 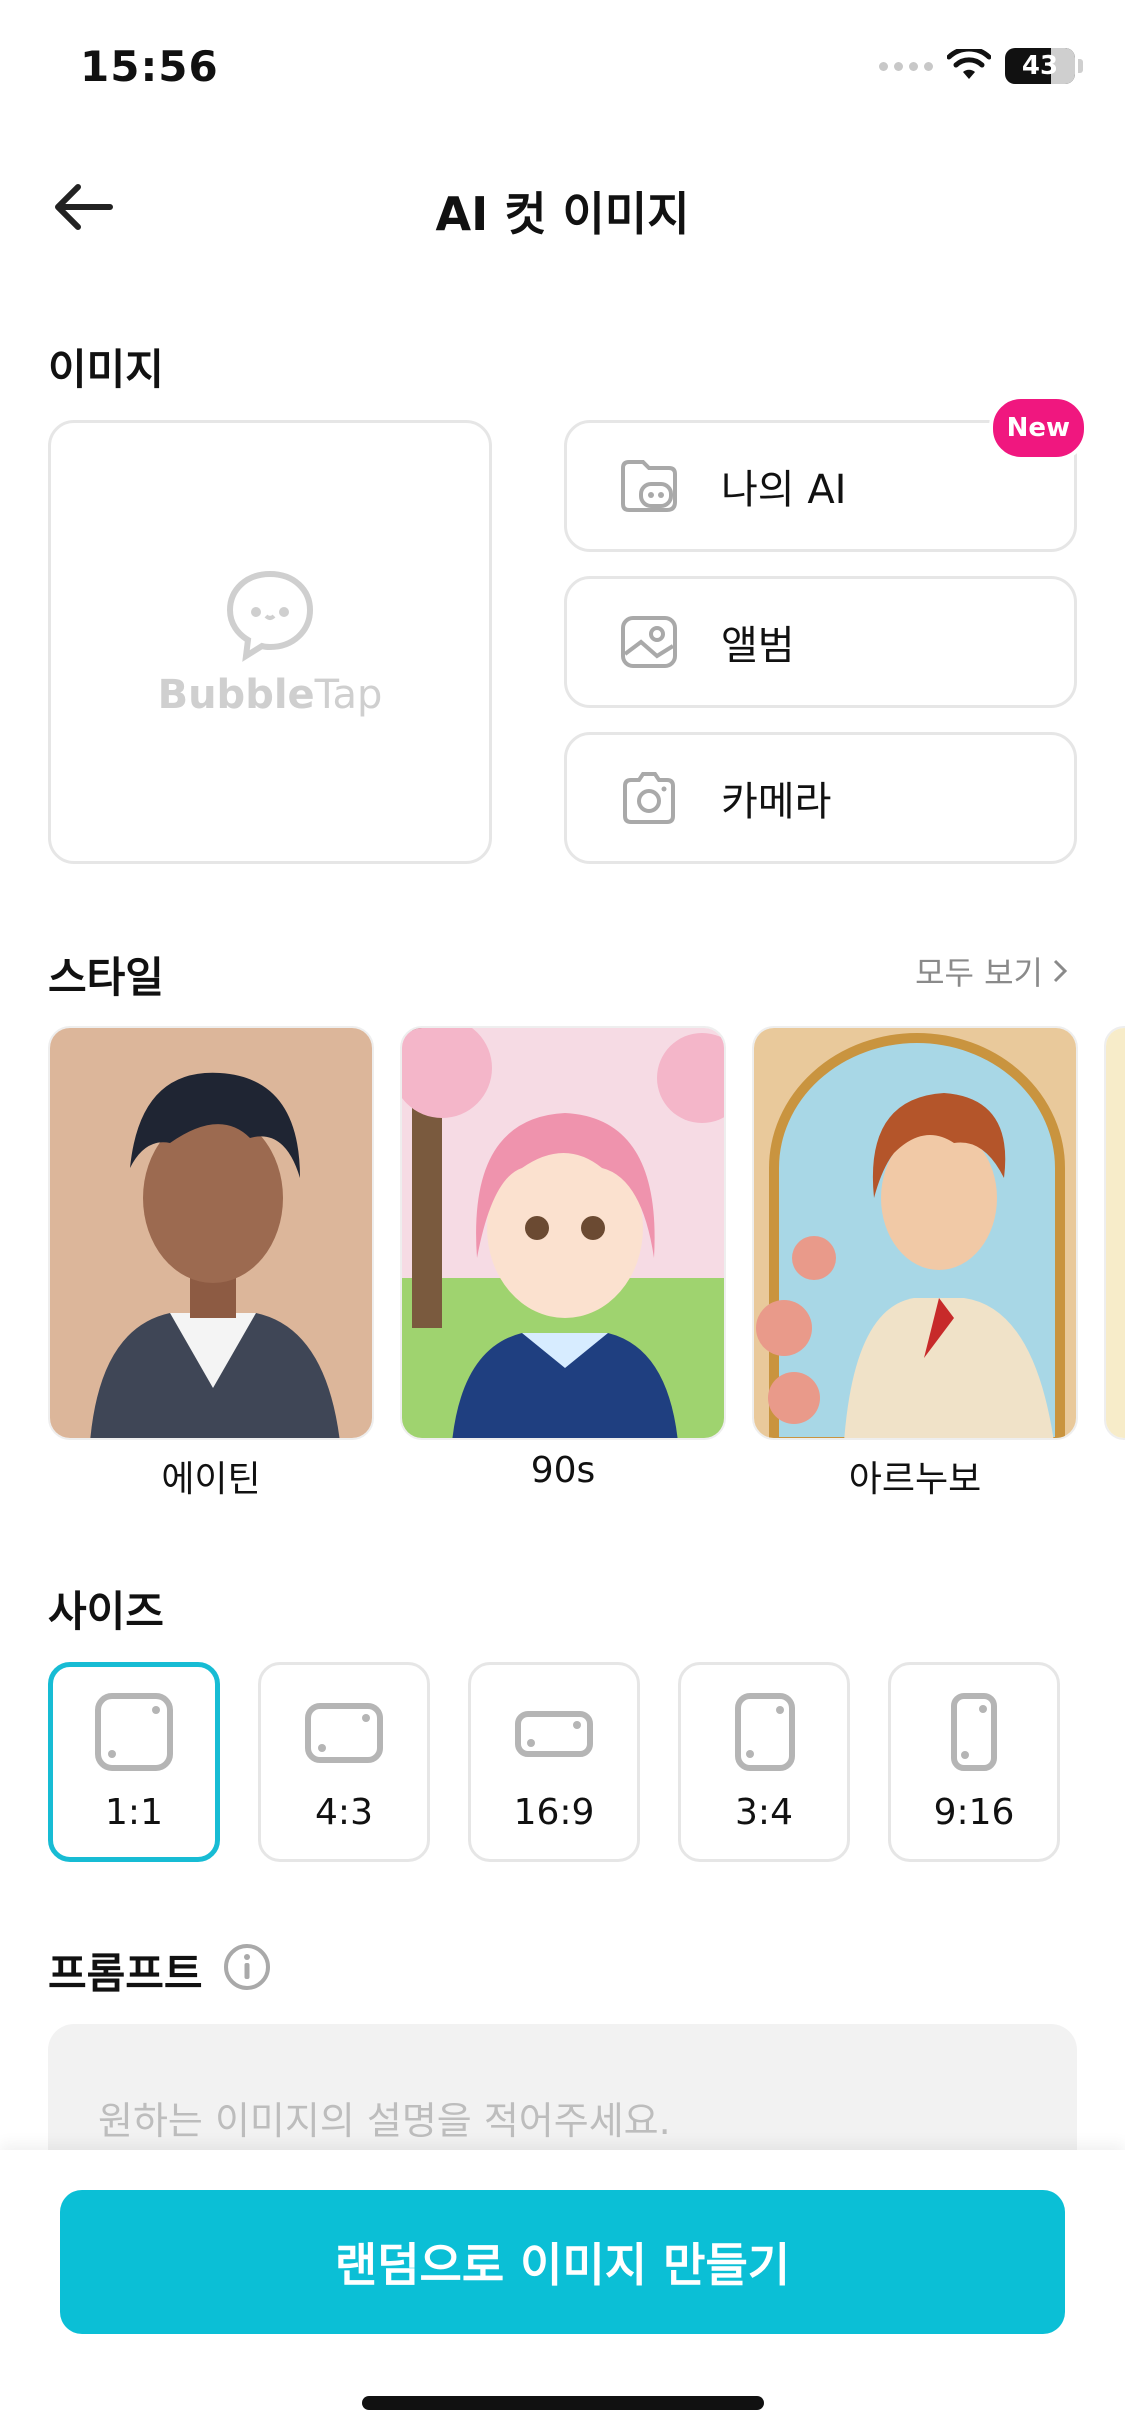 What do you see at coordinates (270, 616) in the screenshot?
I see `chat-bubble-icon` at bounding box center [270, 616].